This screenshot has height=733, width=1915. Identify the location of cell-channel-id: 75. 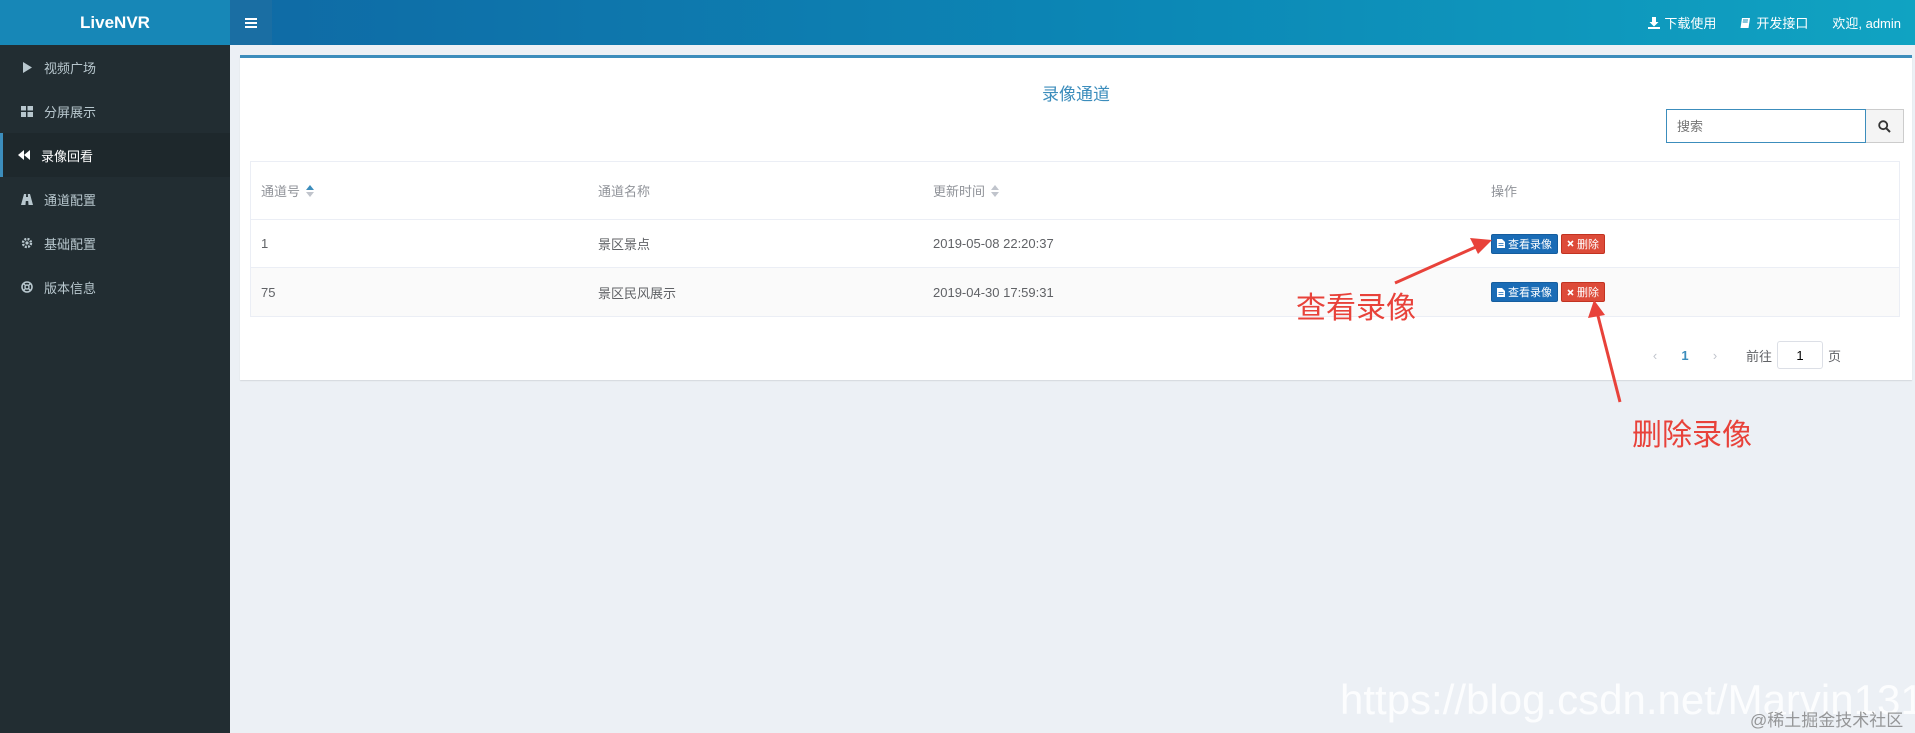
(268, 292).